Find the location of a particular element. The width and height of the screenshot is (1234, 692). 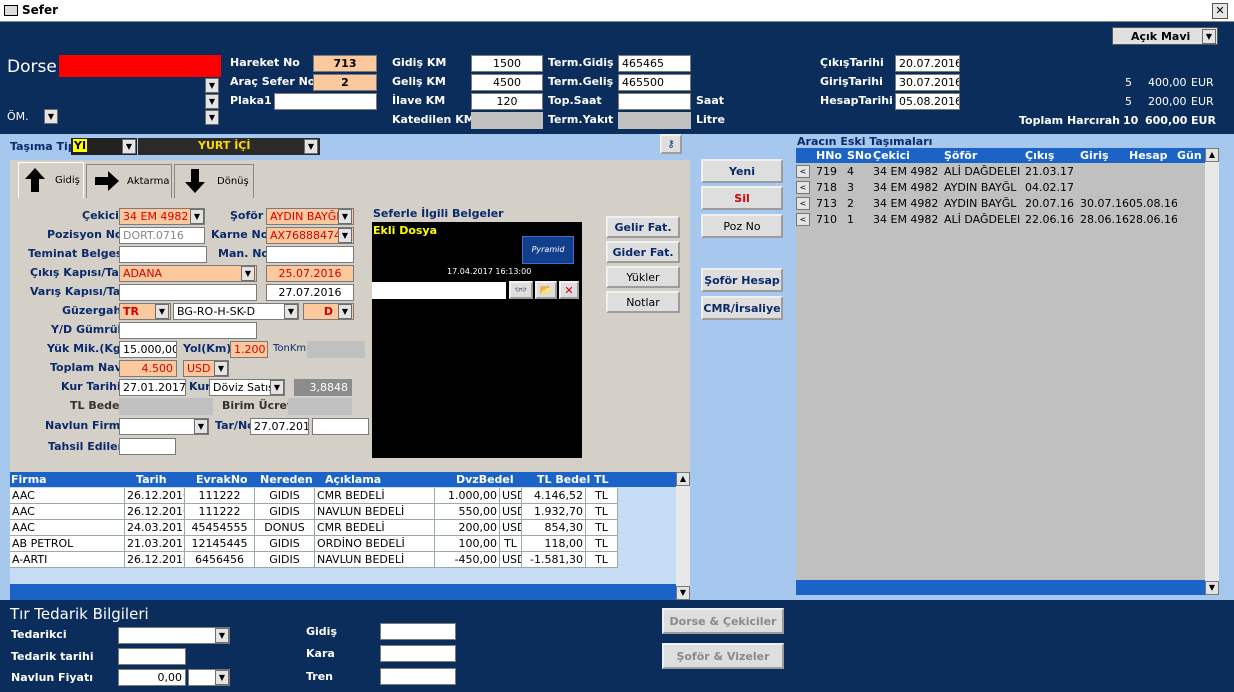

delete-icon: ✕ is located at coordinates (569, 290).